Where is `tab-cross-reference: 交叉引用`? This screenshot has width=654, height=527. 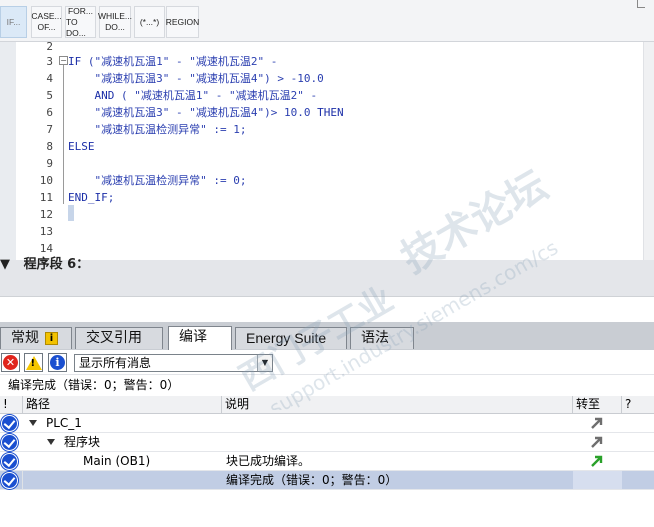
tab-cross-reference: 交叉引用 is located at coordinates (119, 338).